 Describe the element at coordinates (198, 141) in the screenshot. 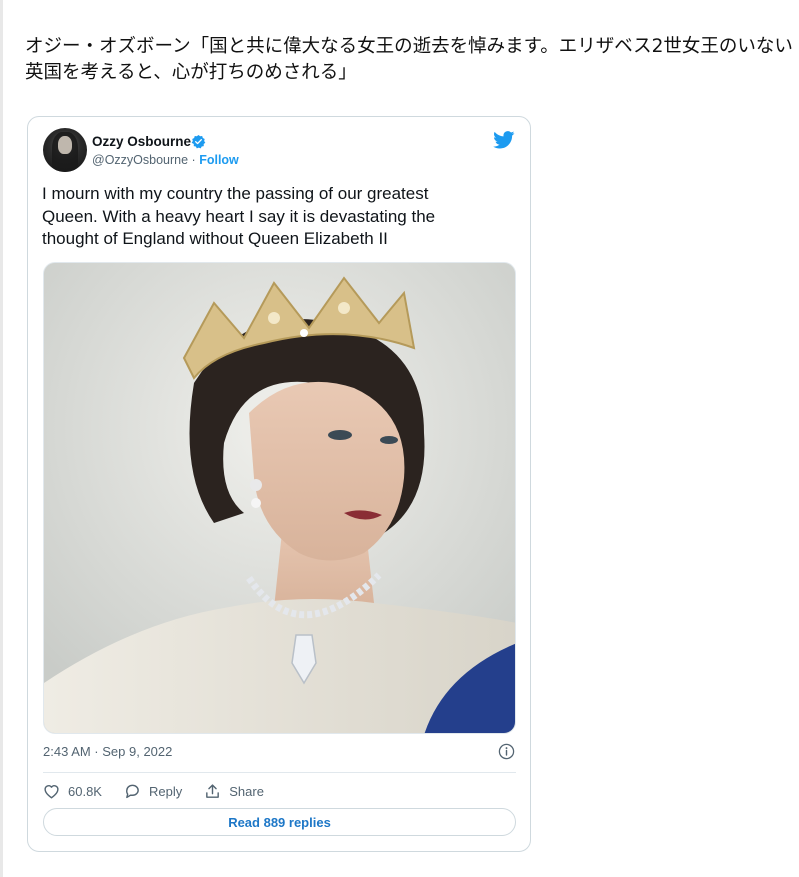

I see `verified-icon` at that location.